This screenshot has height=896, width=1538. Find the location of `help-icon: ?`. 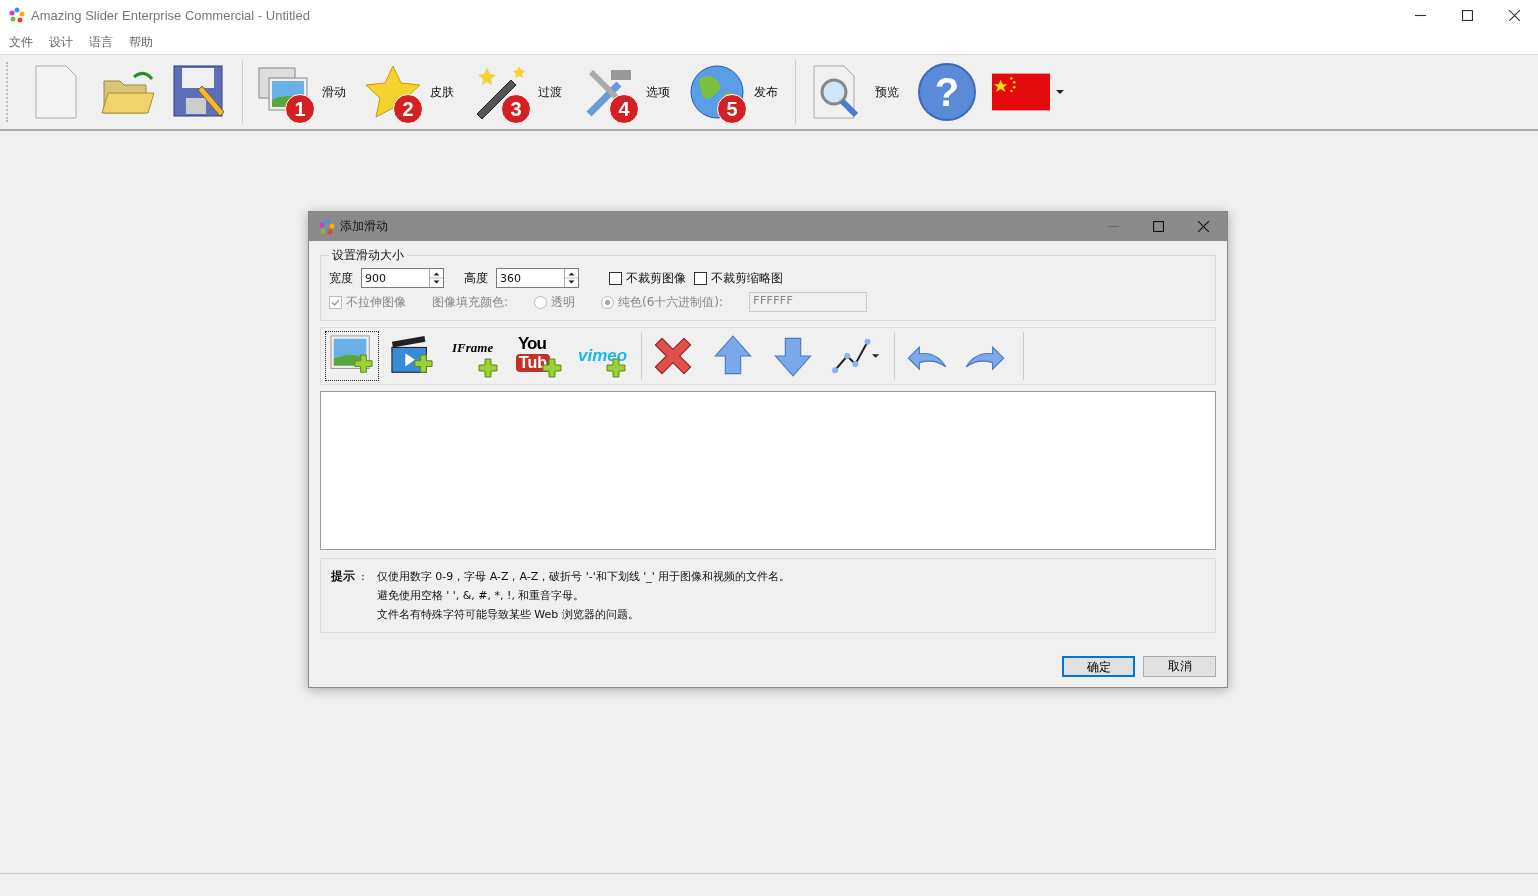

help-icon: ? is located at coordinates (947, 92).